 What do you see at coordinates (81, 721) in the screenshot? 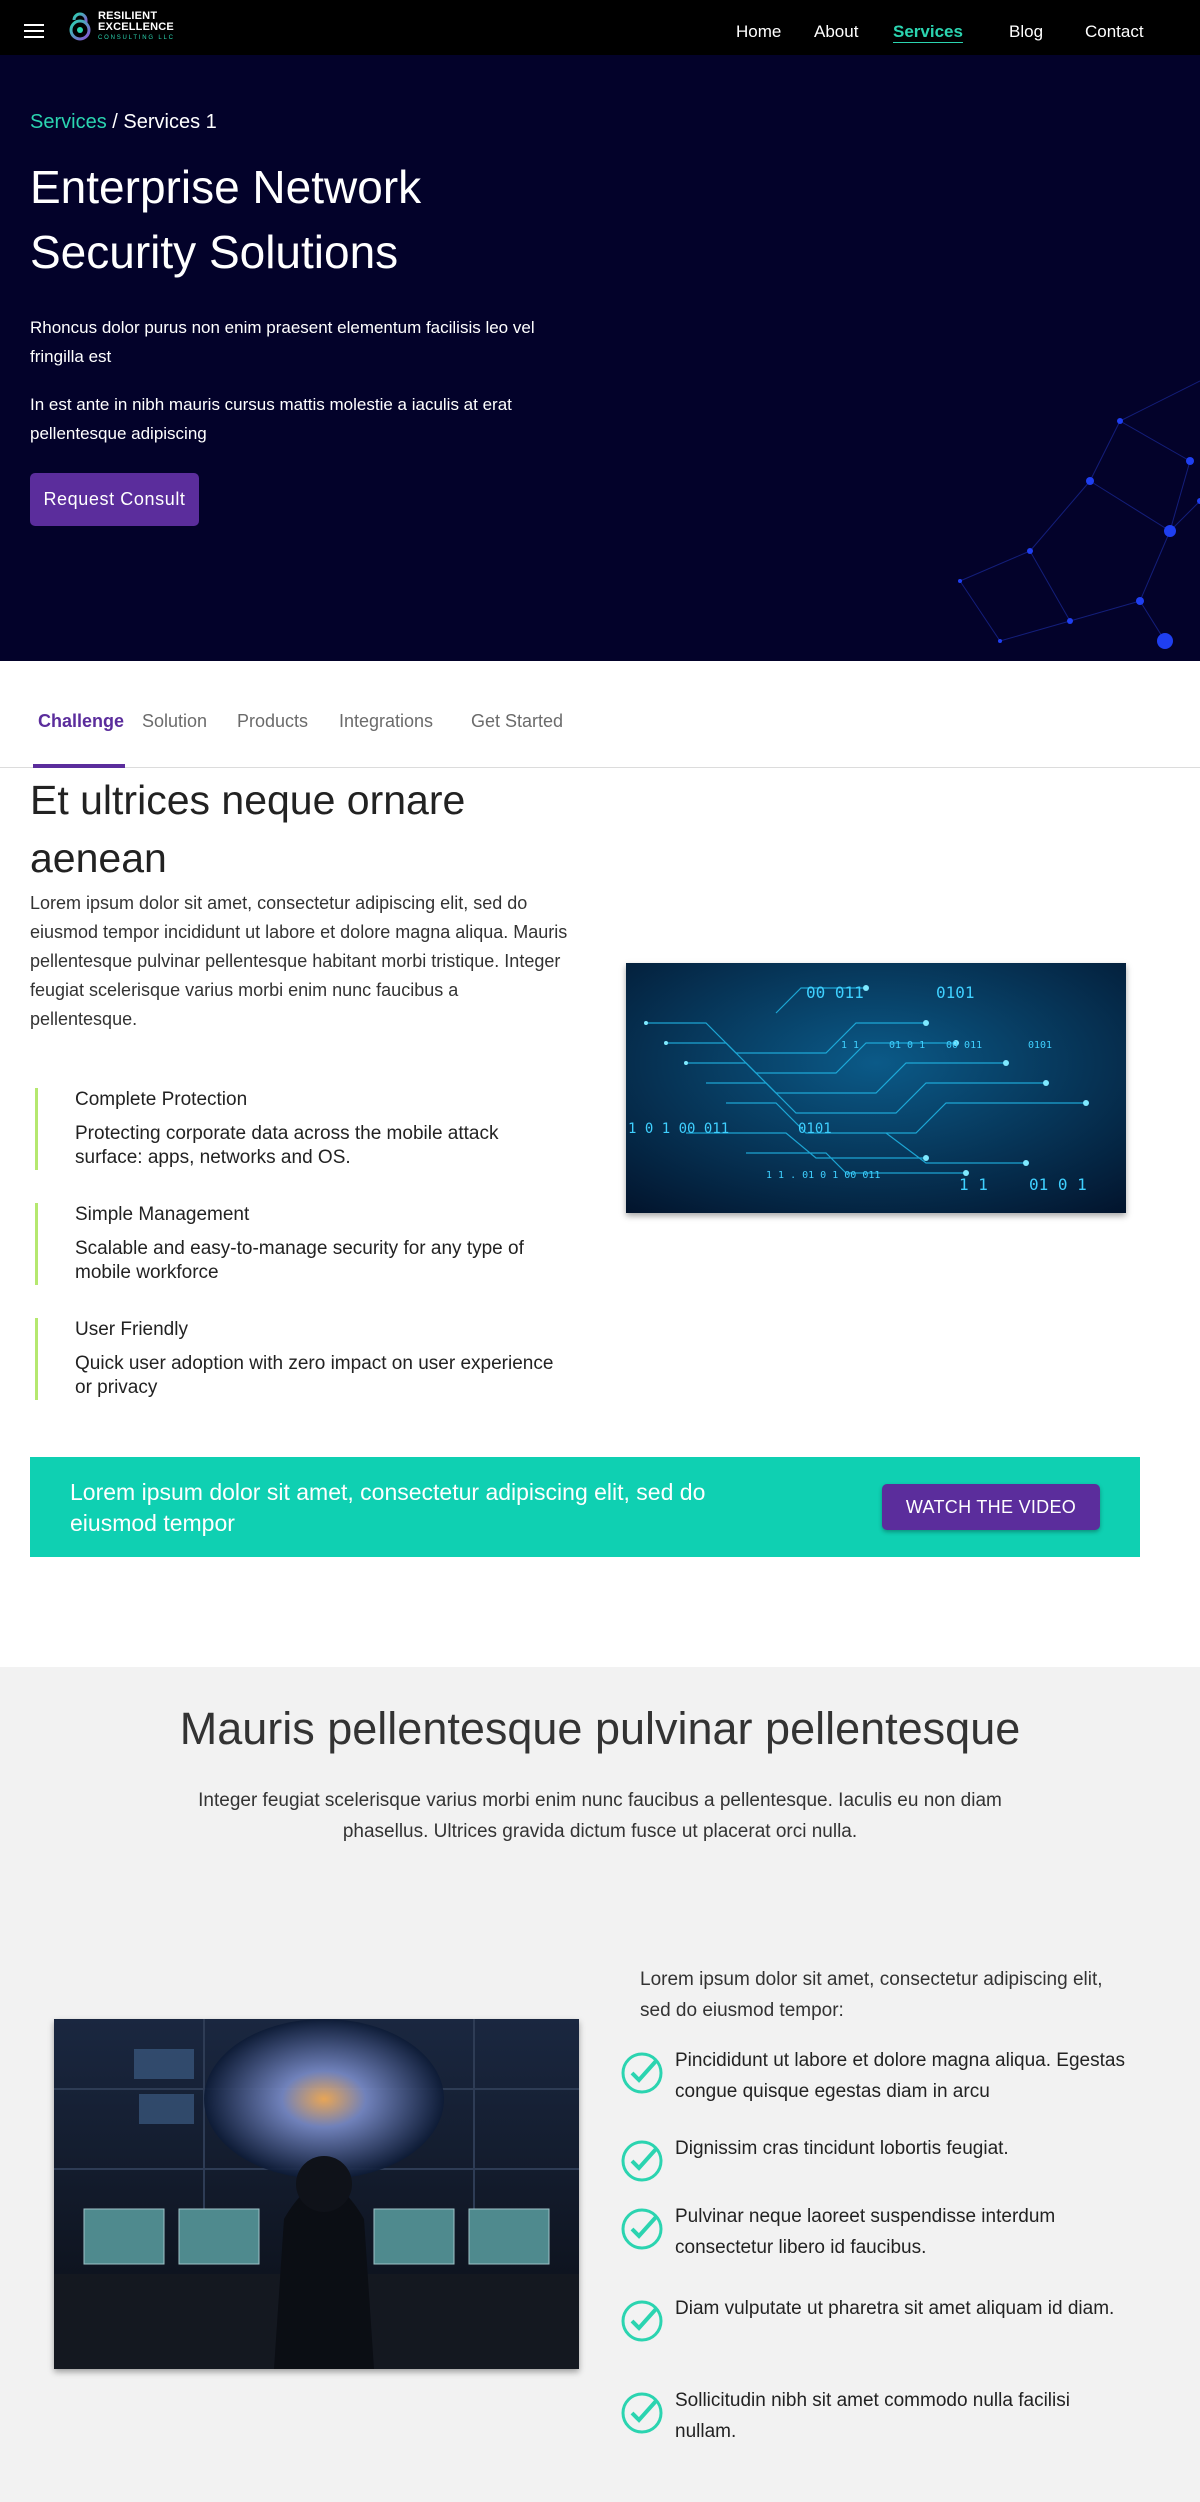
I see `tab-challenge: Challenge` at bounding box center [81, 721].